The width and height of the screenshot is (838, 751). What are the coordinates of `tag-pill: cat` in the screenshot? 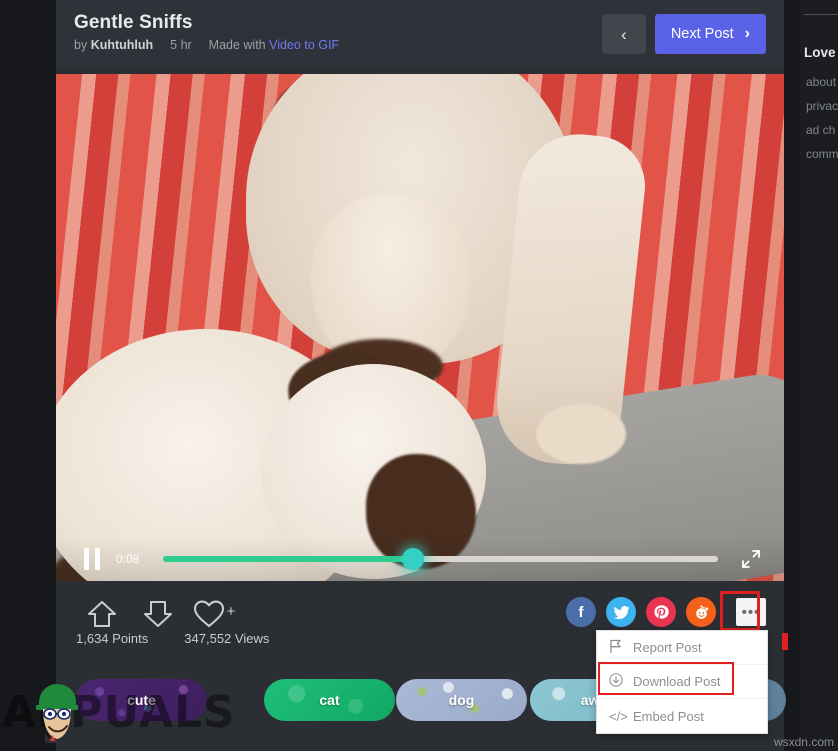 It's located at (329, 700).